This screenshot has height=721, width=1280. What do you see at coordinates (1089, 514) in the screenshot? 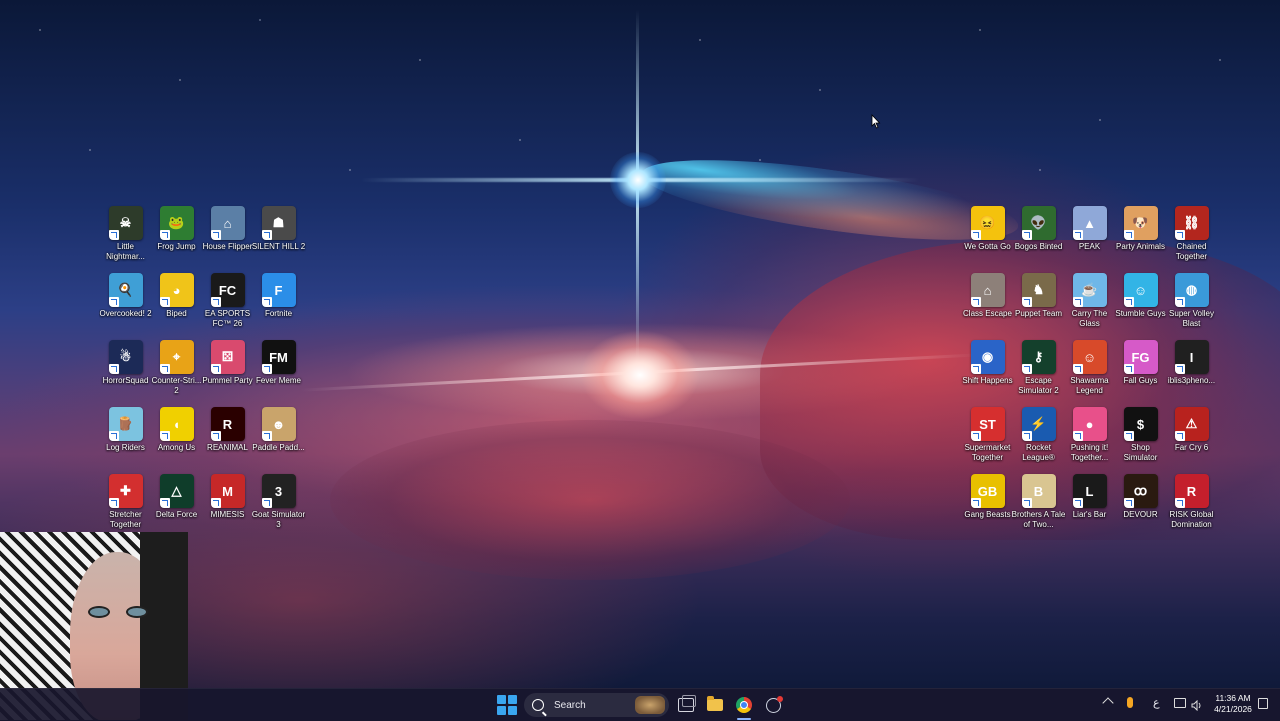
I see `desktop-shortcut-label: Liar's Bar` at bounding box center [1089, 514].